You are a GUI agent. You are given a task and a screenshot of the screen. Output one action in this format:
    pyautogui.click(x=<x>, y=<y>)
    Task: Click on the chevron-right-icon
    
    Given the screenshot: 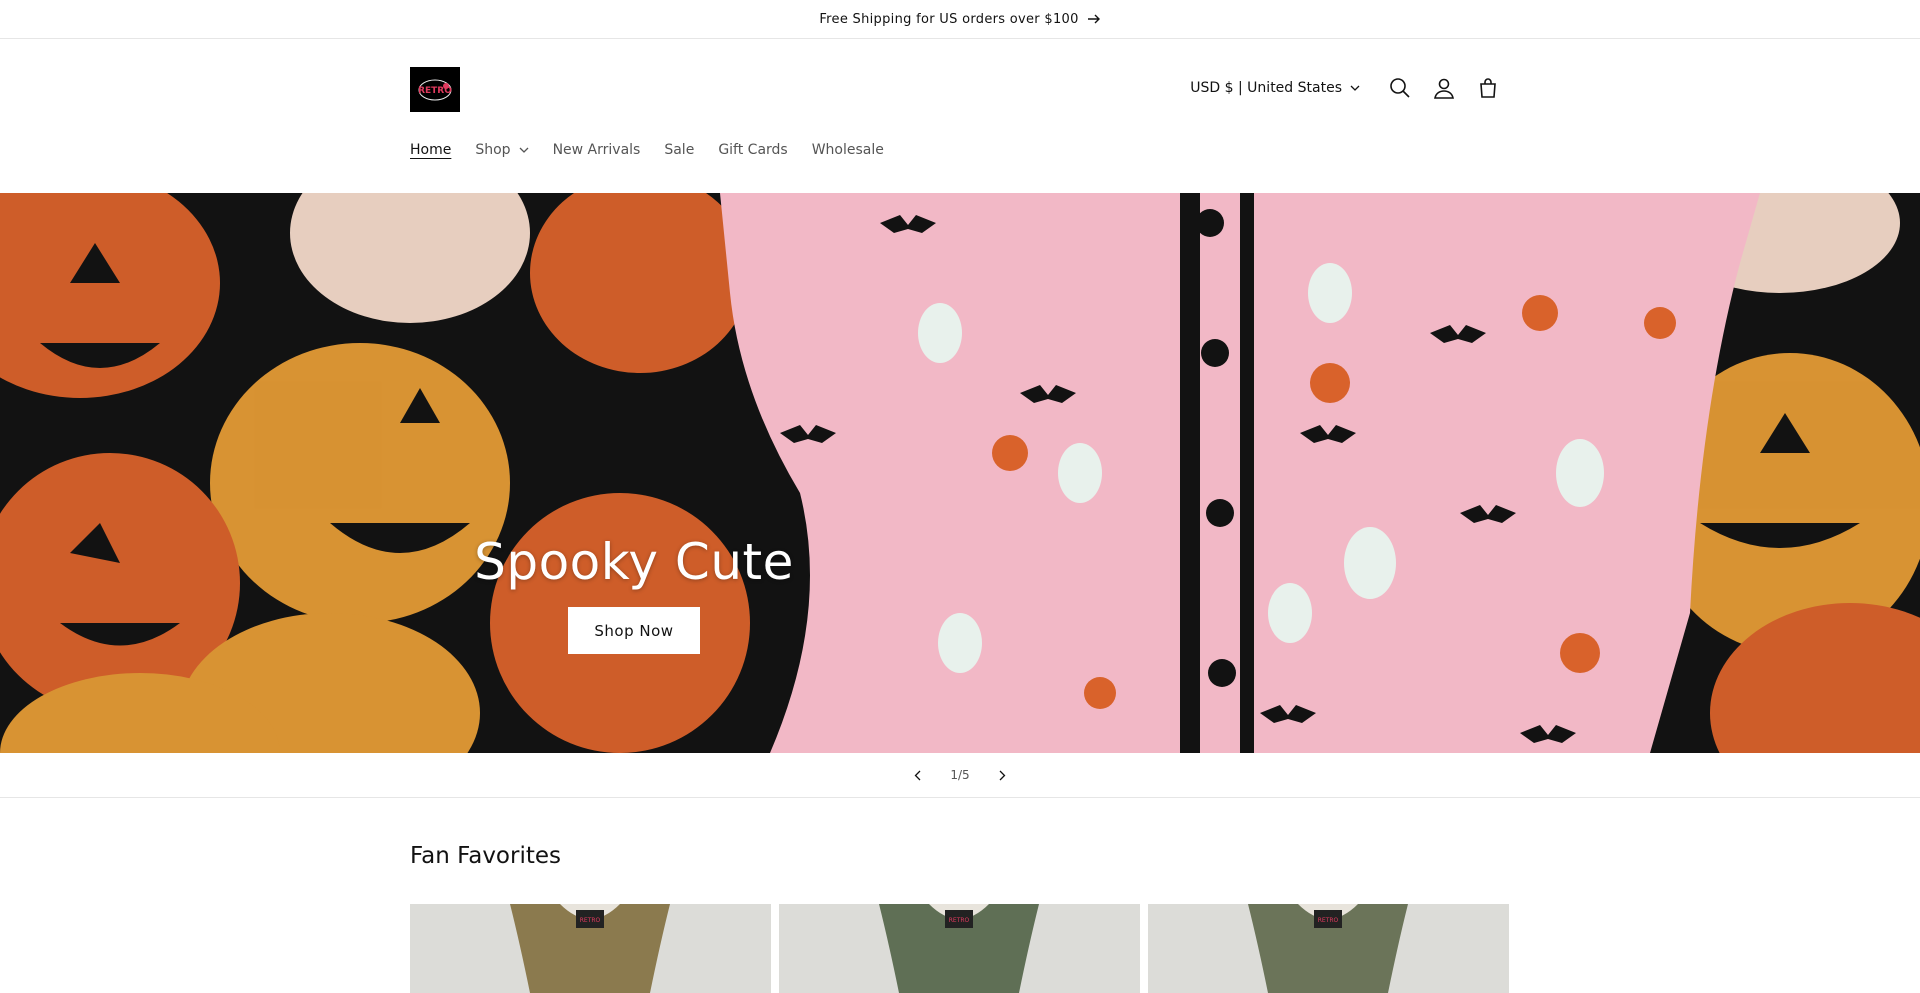 What is the action you would take?
    pyautogui.click(x=1002, y=775)
    